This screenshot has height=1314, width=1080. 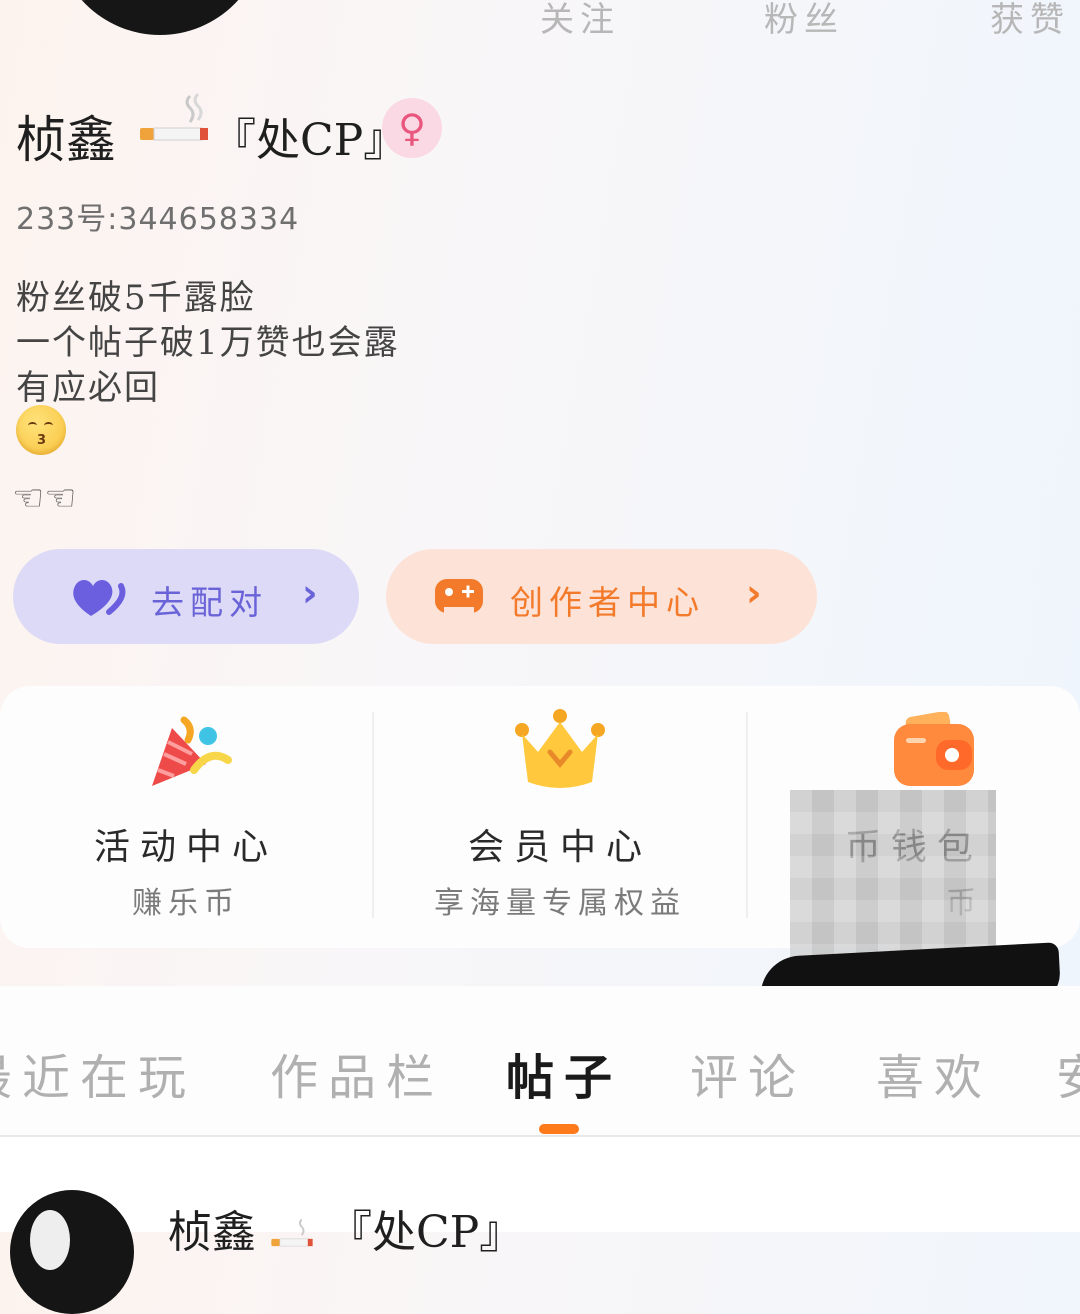 I want to click on post-list, so click(x=540, y=1184).